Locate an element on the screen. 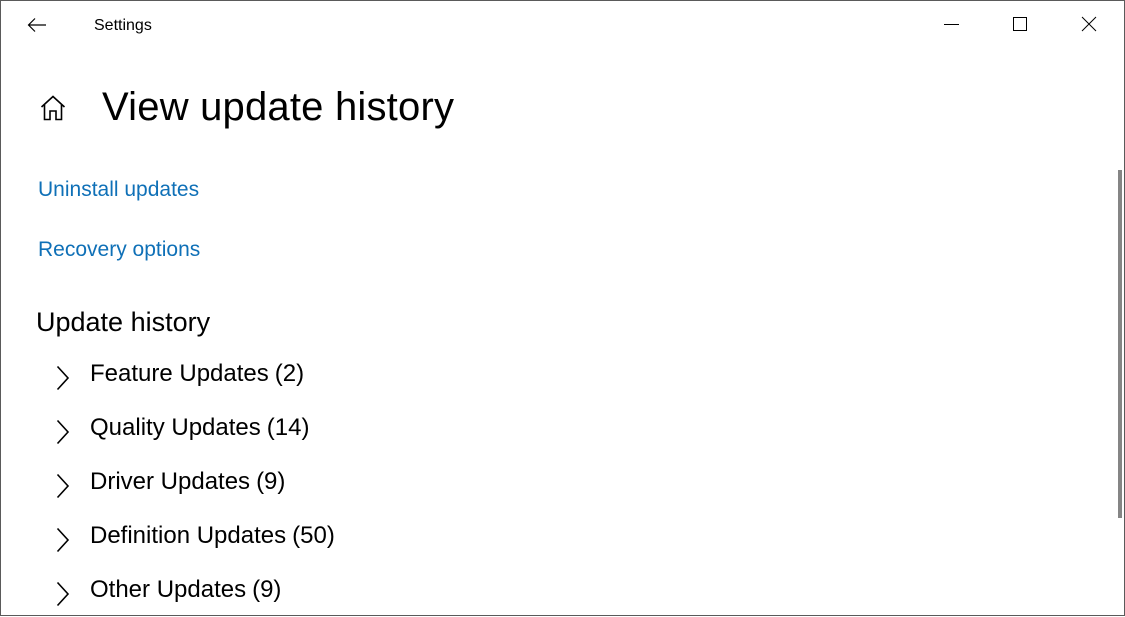 This screenshot has height=617, width=1125. home-icon is located at coordinates (53, 110).